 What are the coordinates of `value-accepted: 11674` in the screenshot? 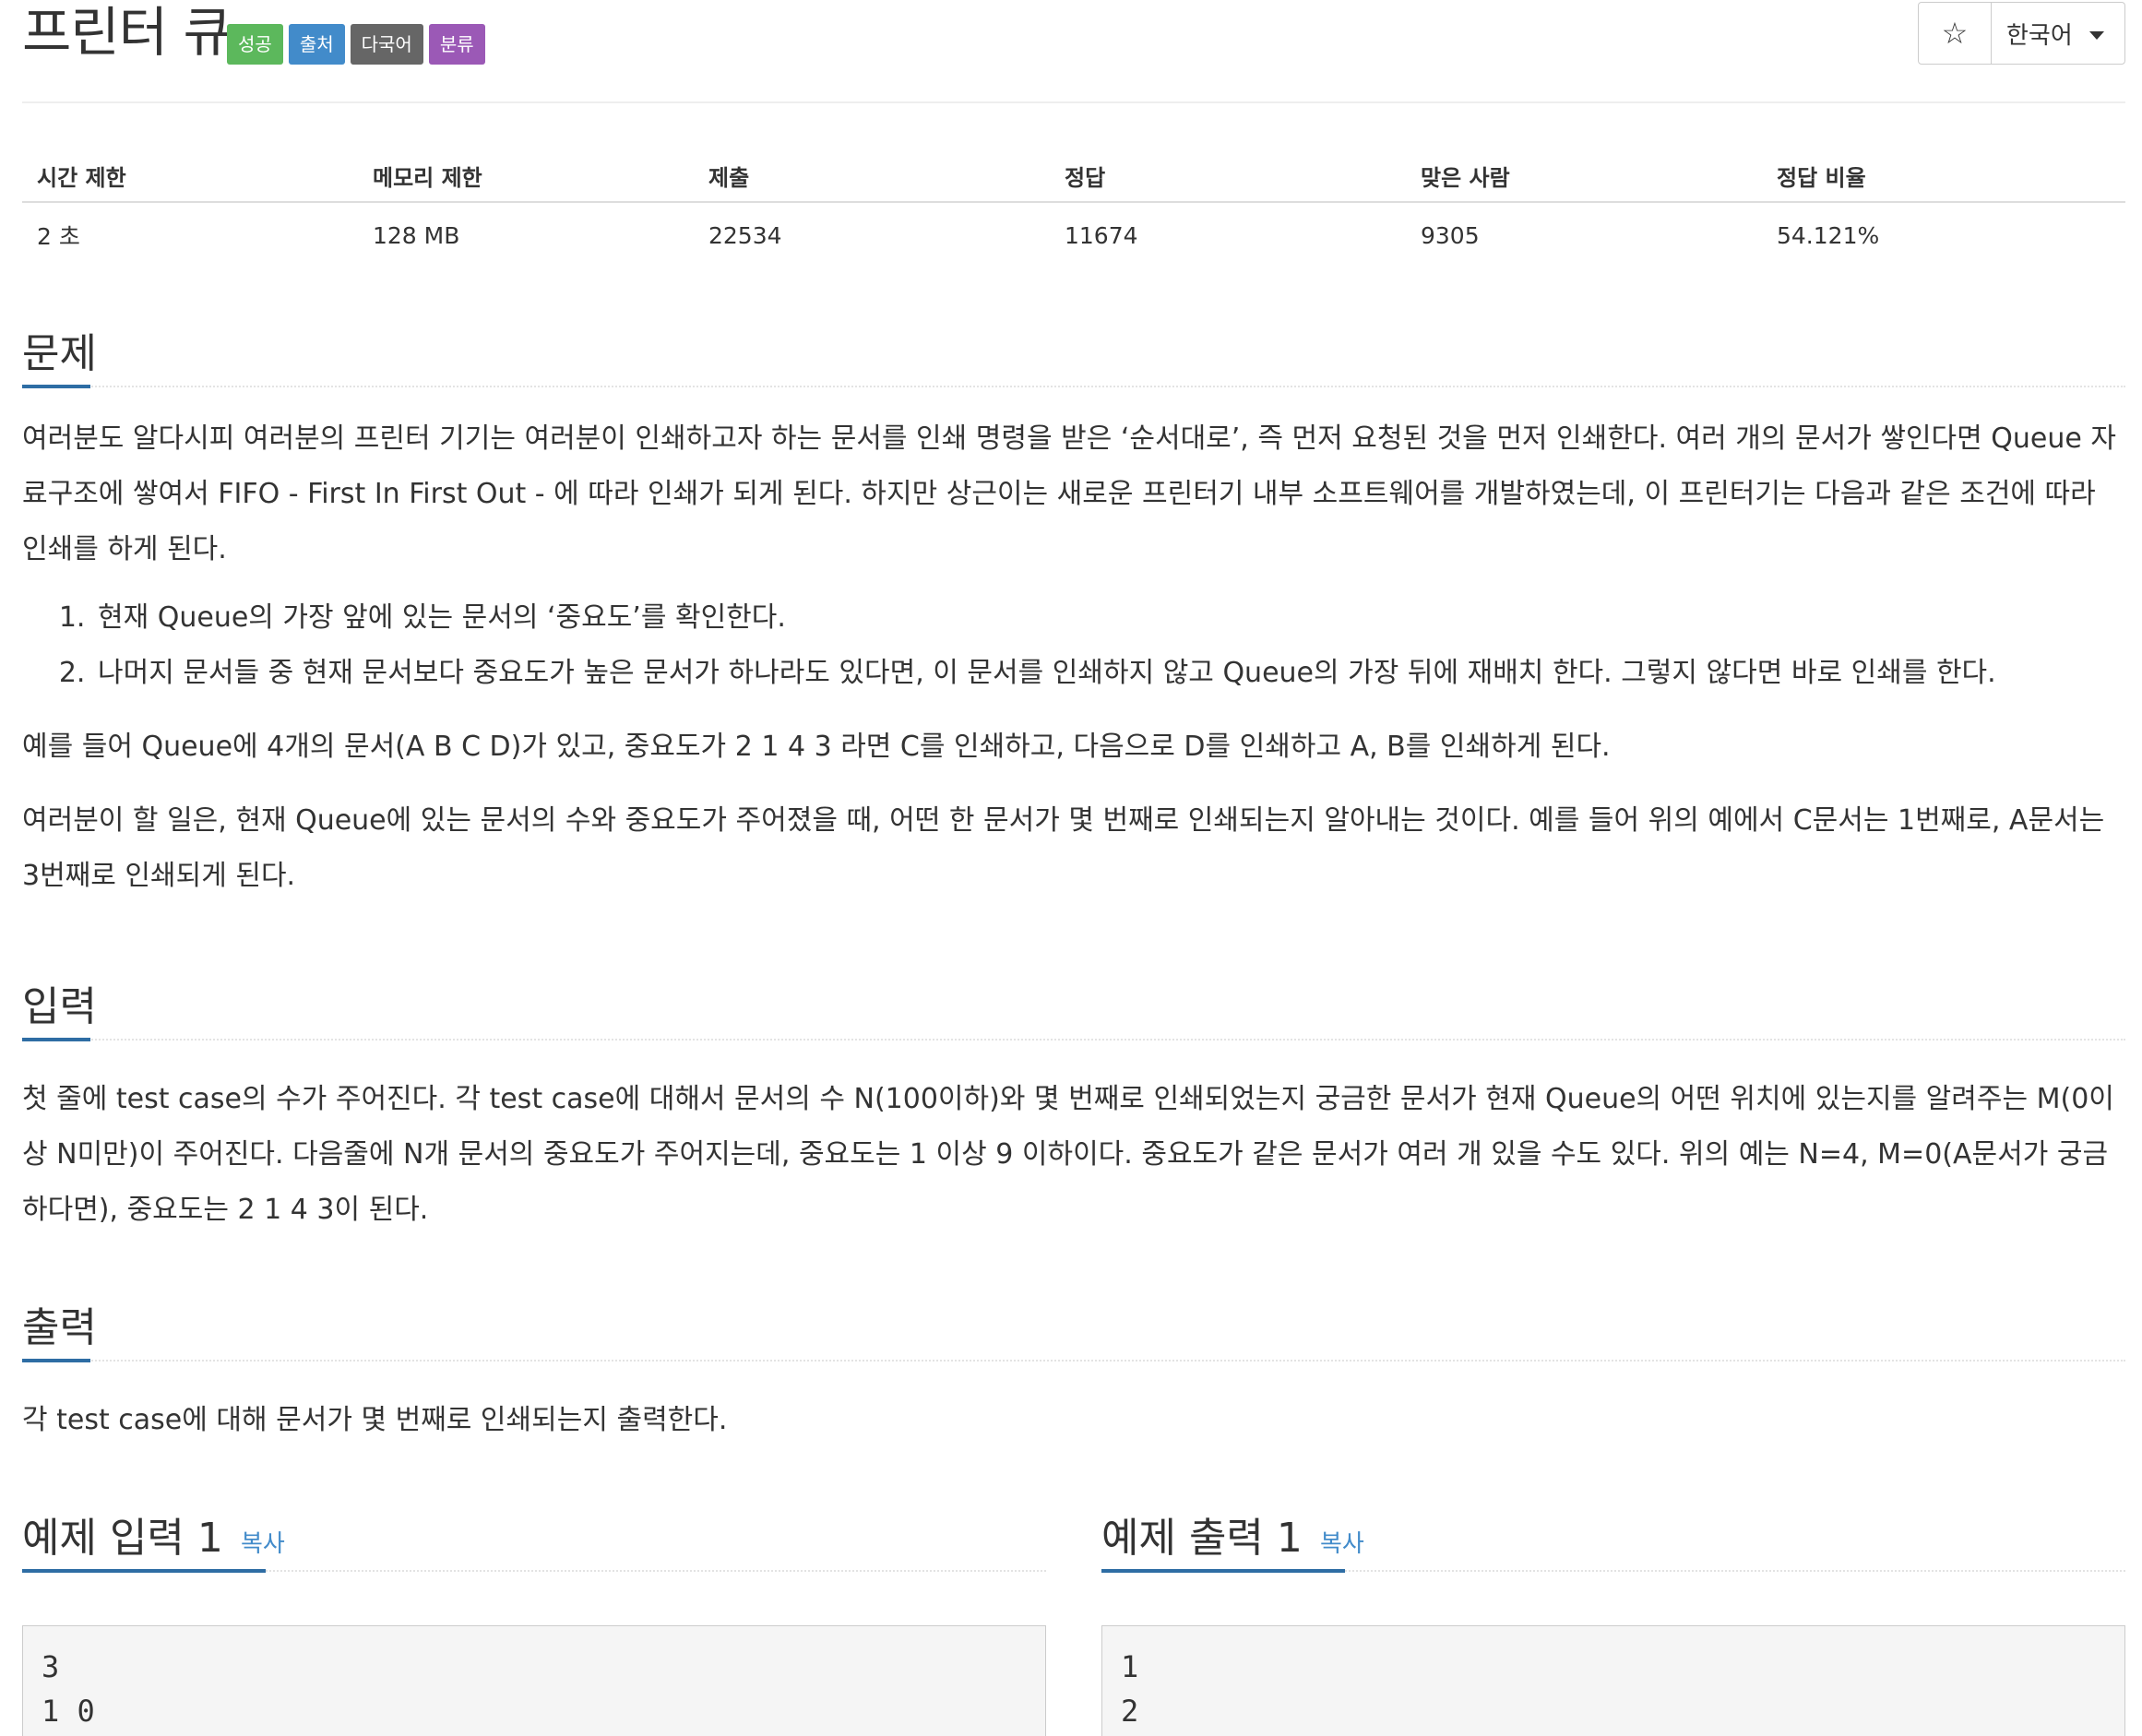 It's located at (1101, 235).